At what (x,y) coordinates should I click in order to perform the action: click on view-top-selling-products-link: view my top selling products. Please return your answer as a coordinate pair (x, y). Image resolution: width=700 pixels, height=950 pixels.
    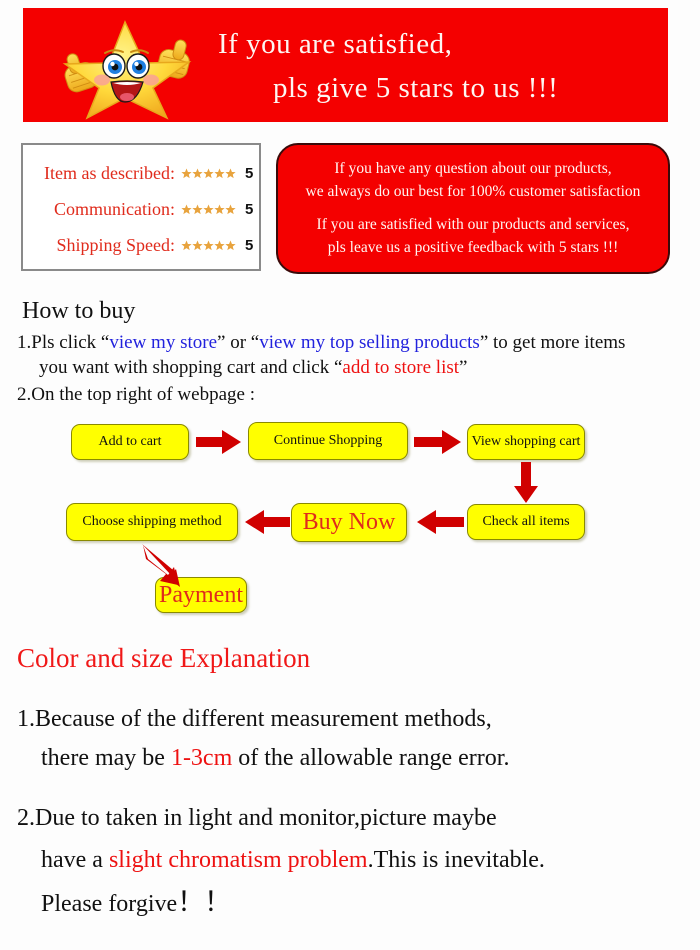
    Looking at the image, I should click on (369, 342).